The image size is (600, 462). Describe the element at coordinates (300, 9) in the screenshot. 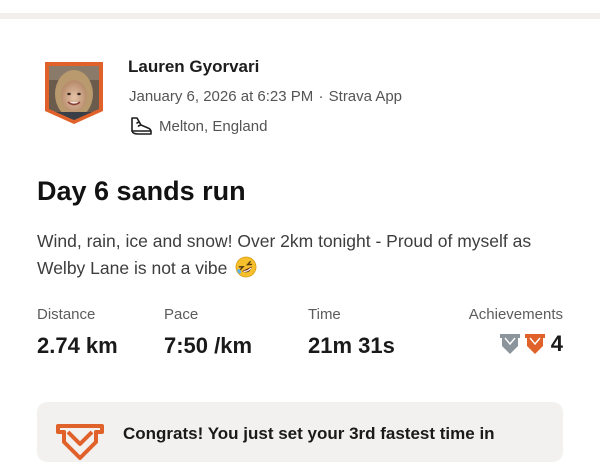

I see `top-divider` at that location.